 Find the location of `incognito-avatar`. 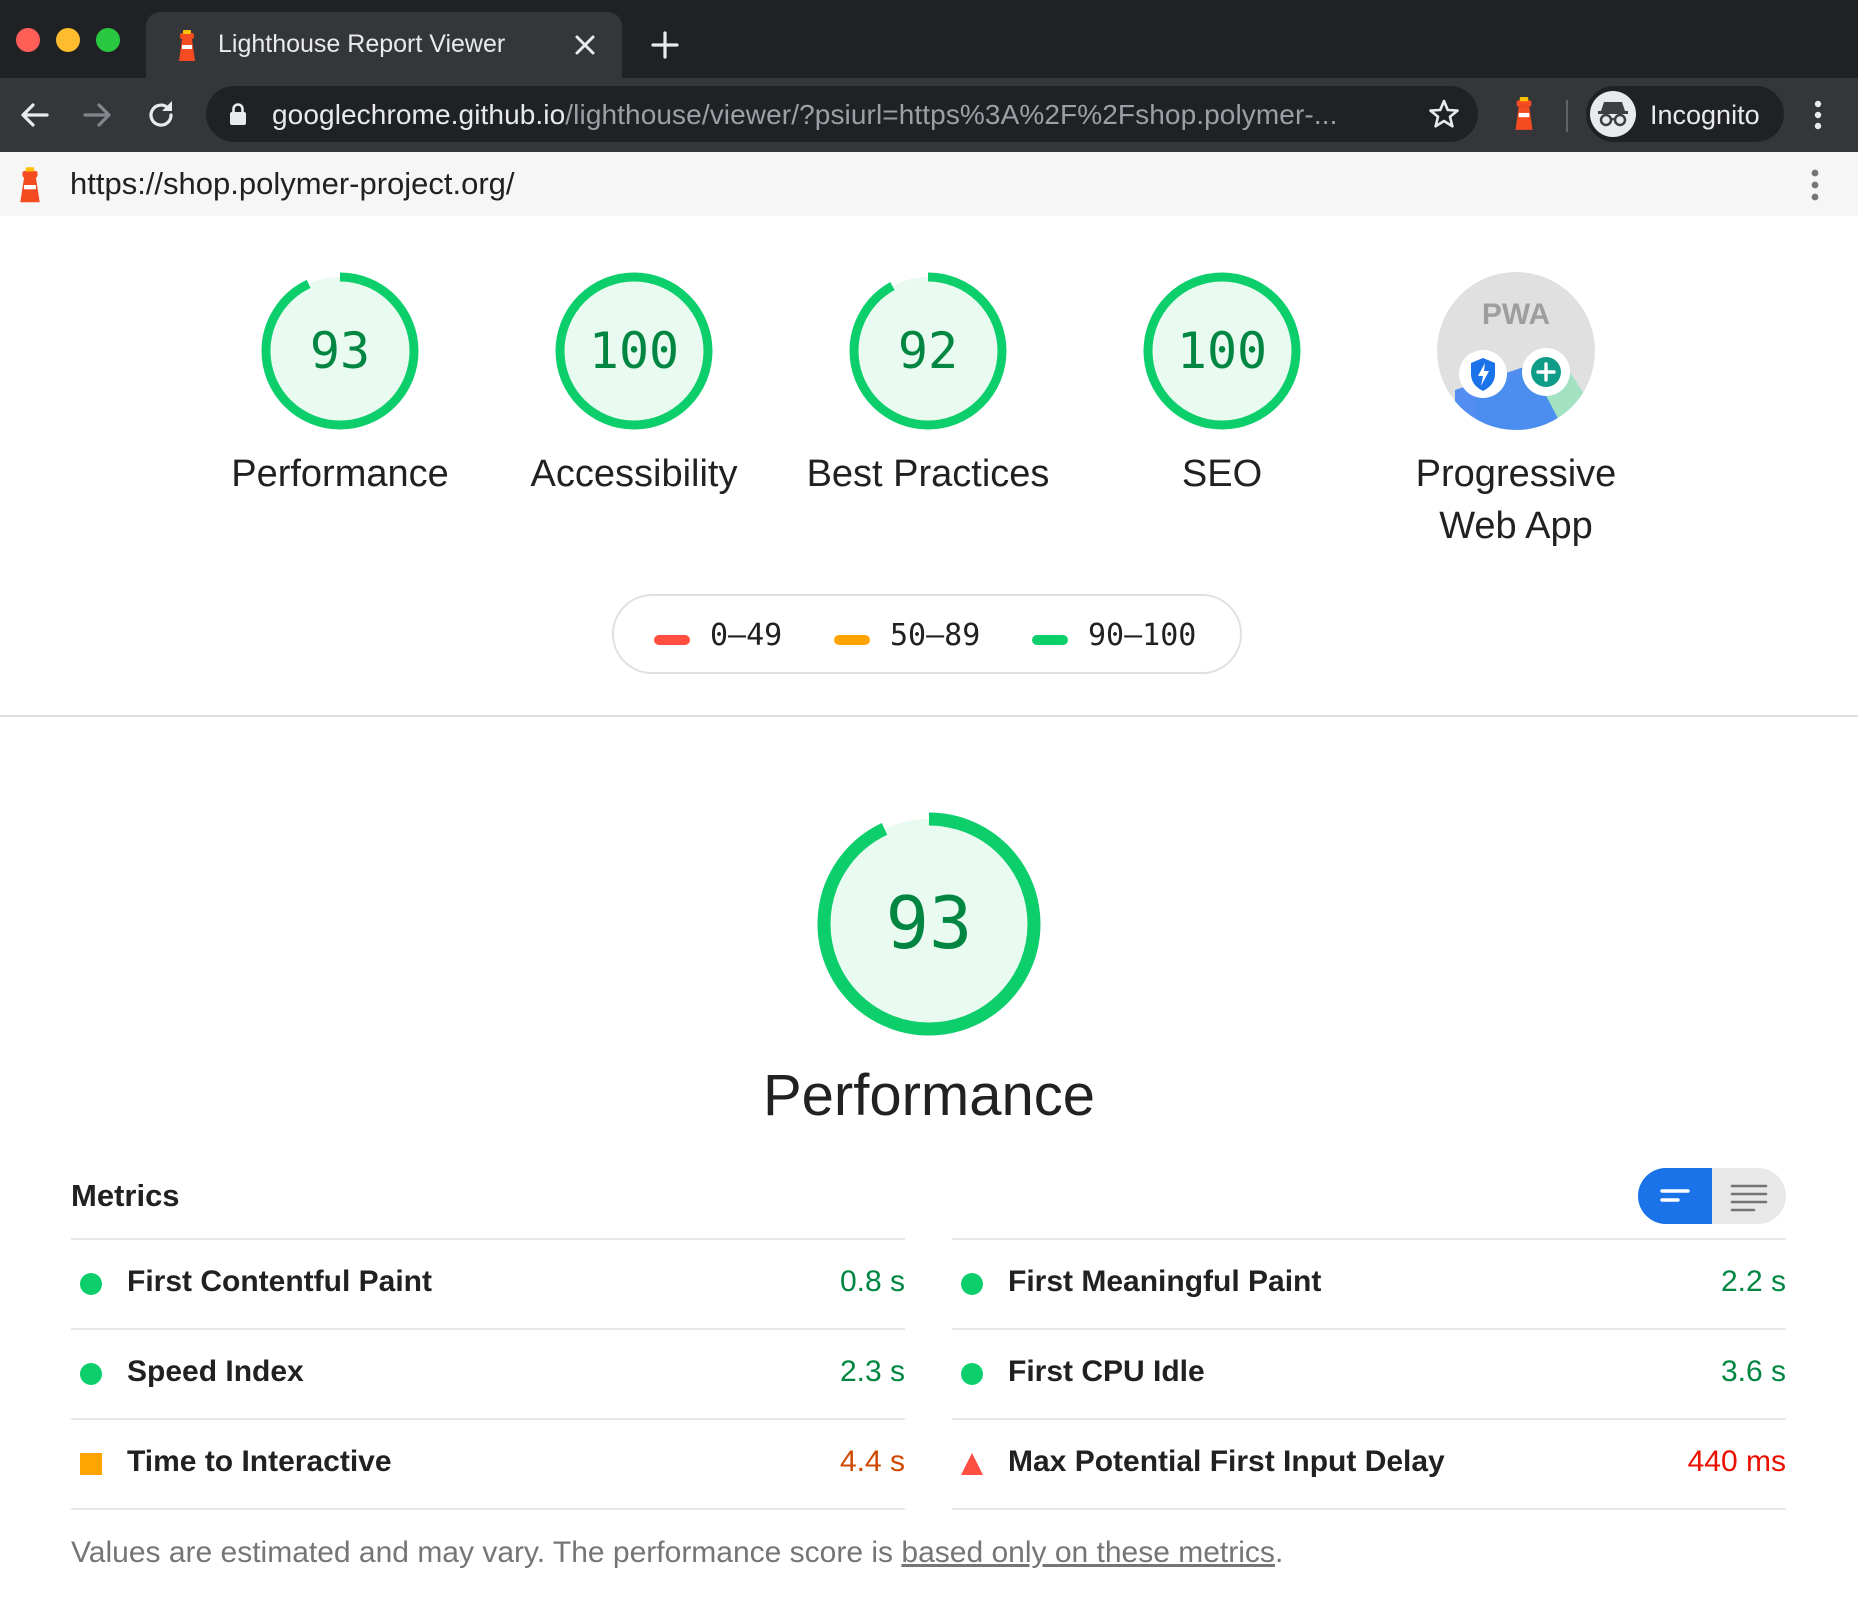

incognito-avatar is located at coordinates (1613, 114).